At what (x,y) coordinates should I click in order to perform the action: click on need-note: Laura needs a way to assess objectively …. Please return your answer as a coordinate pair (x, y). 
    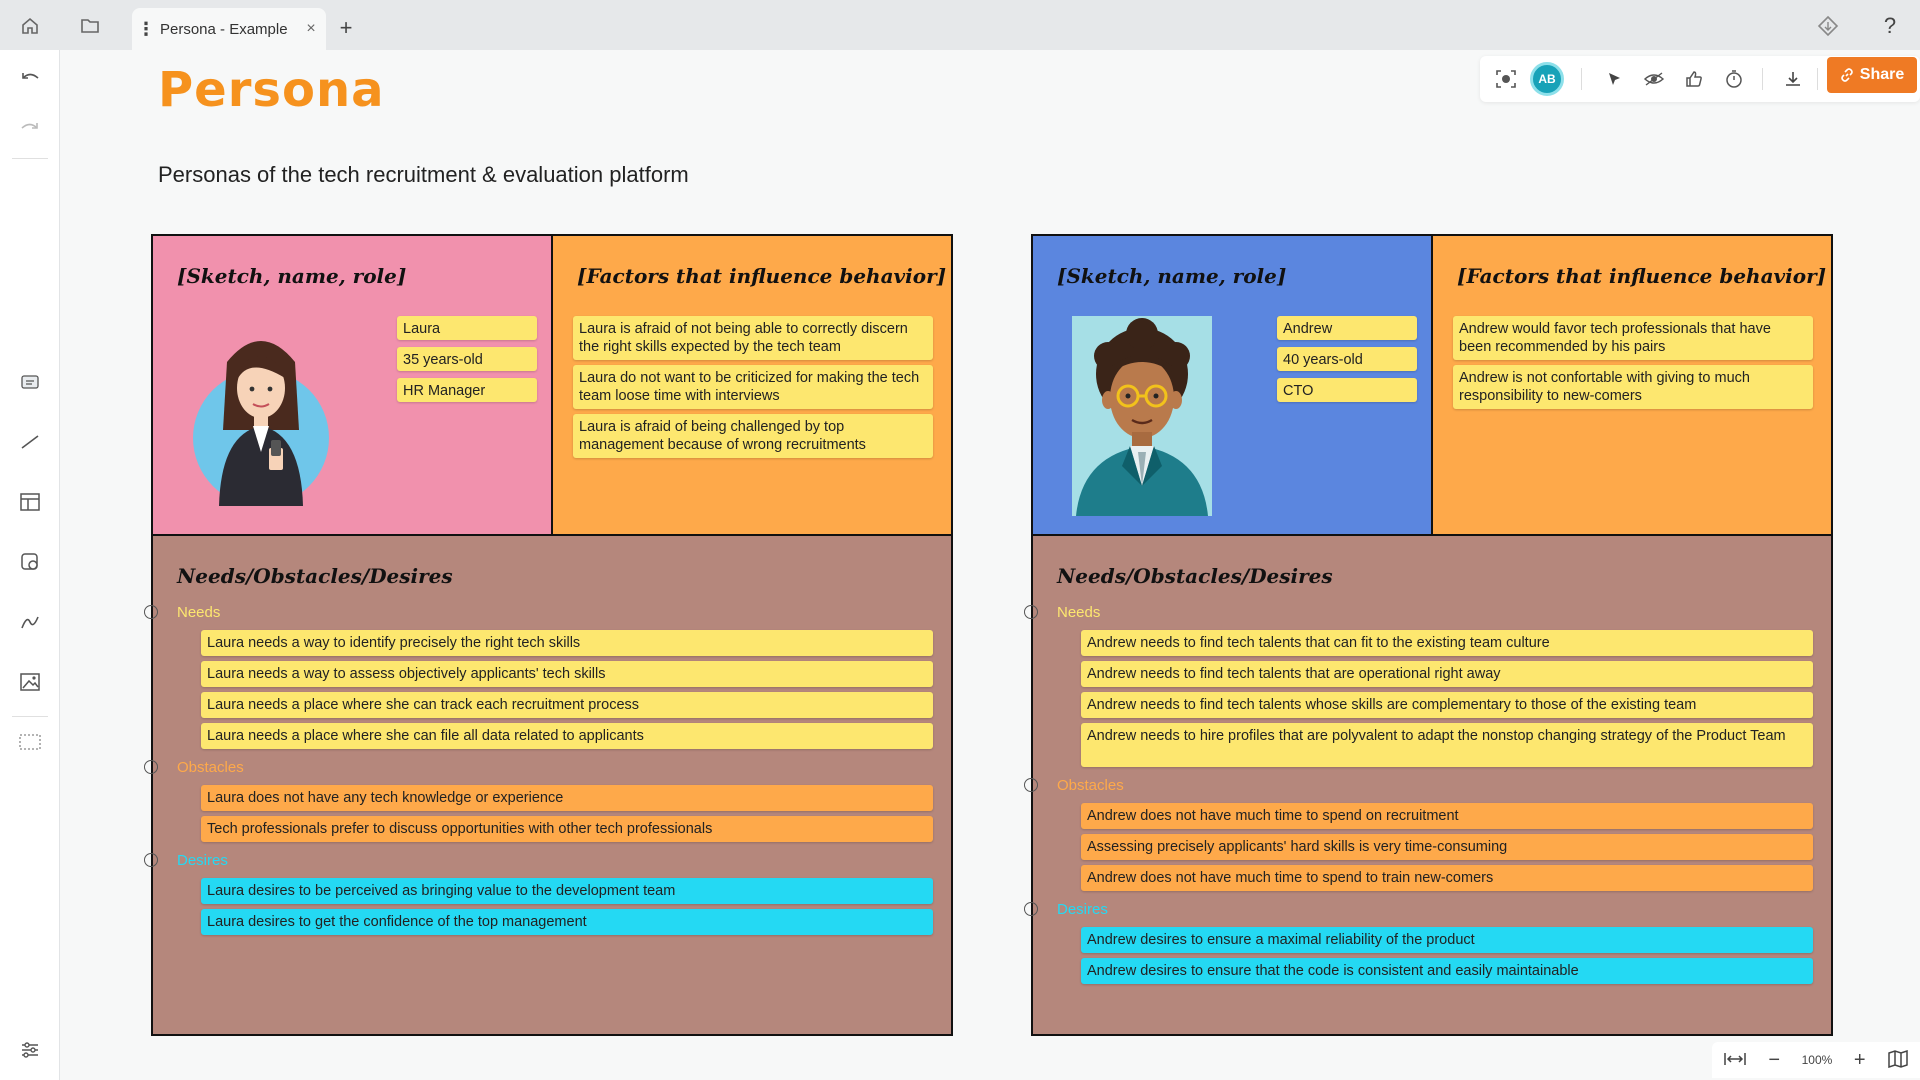
    Looking at the image, I should click on (567, 674).